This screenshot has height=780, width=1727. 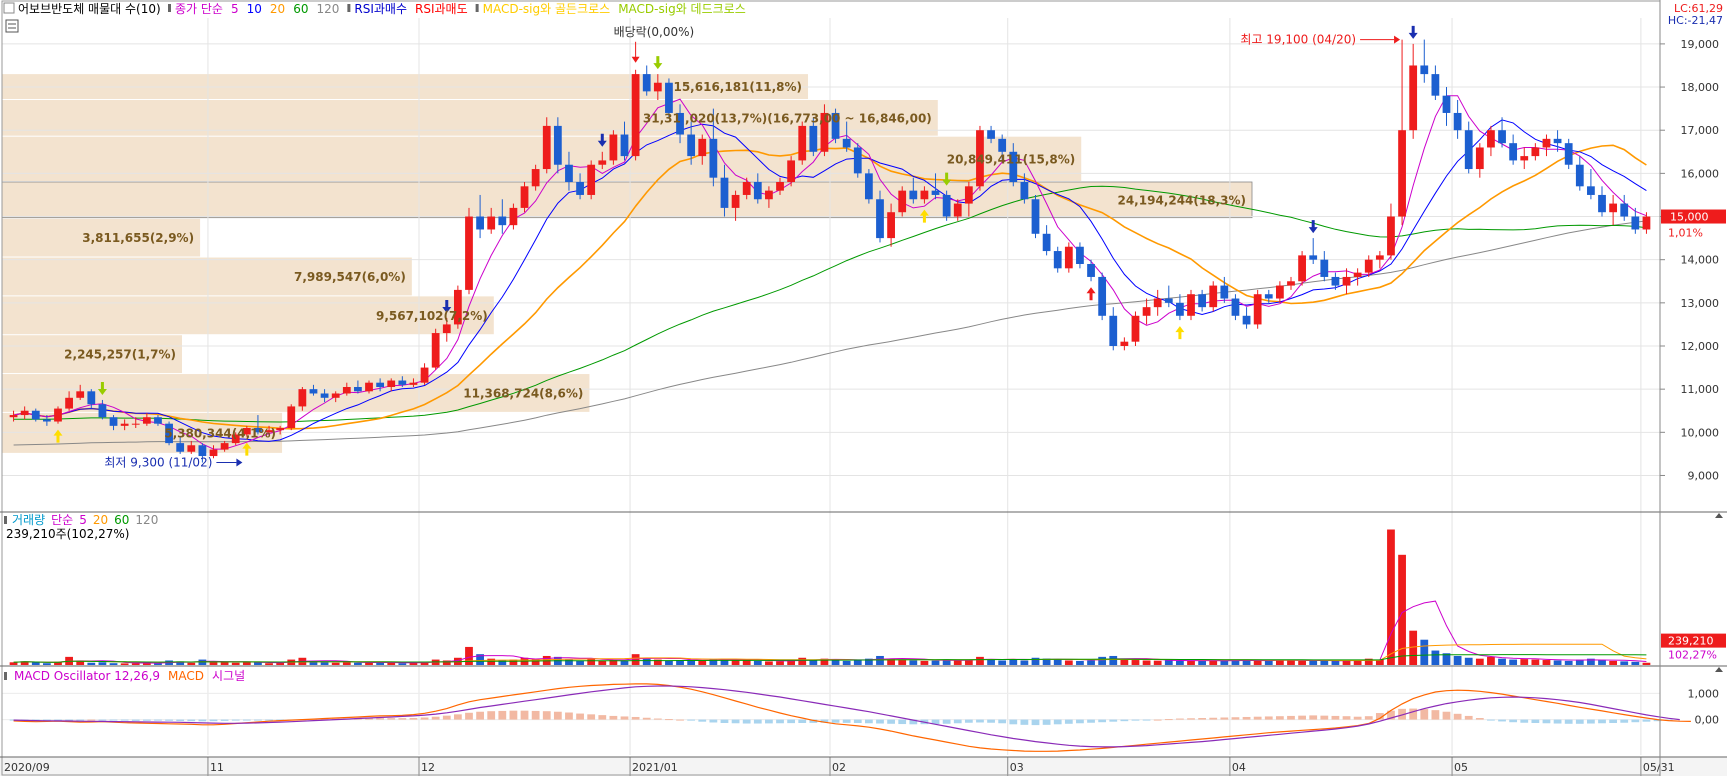 I want to click on price-legend-item: 60, so click(x=300, y=9).